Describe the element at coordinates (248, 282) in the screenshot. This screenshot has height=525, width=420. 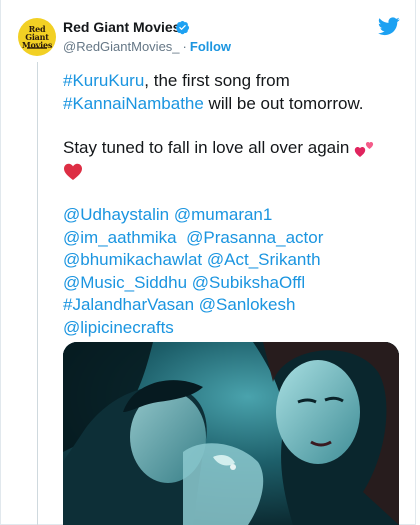
I see `mention-link: @SubikshaOffl` at that location.